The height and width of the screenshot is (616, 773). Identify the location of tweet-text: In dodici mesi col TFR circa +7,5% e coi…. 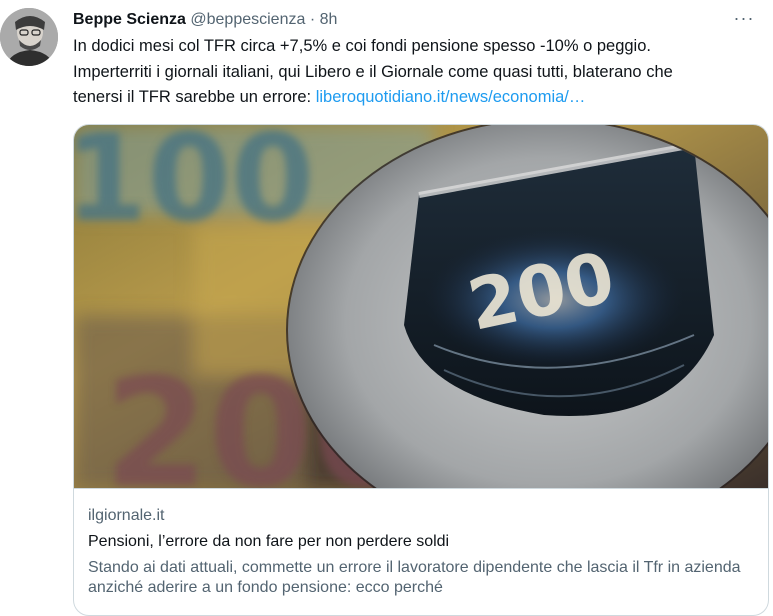
(418, 72).